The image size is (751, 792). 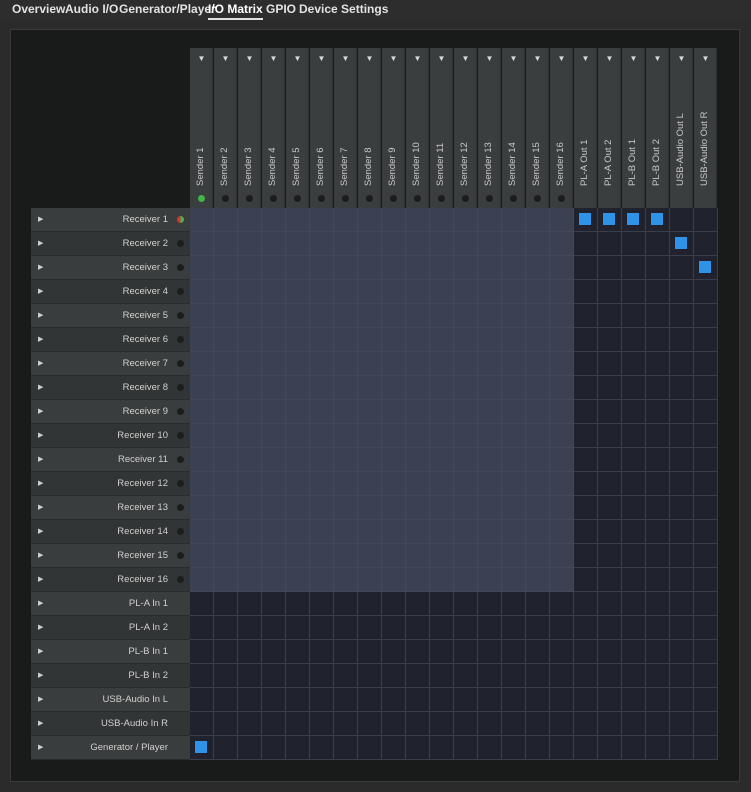 I want to click on column-header: ▼ Sender 12, so click(x=465, y=128).